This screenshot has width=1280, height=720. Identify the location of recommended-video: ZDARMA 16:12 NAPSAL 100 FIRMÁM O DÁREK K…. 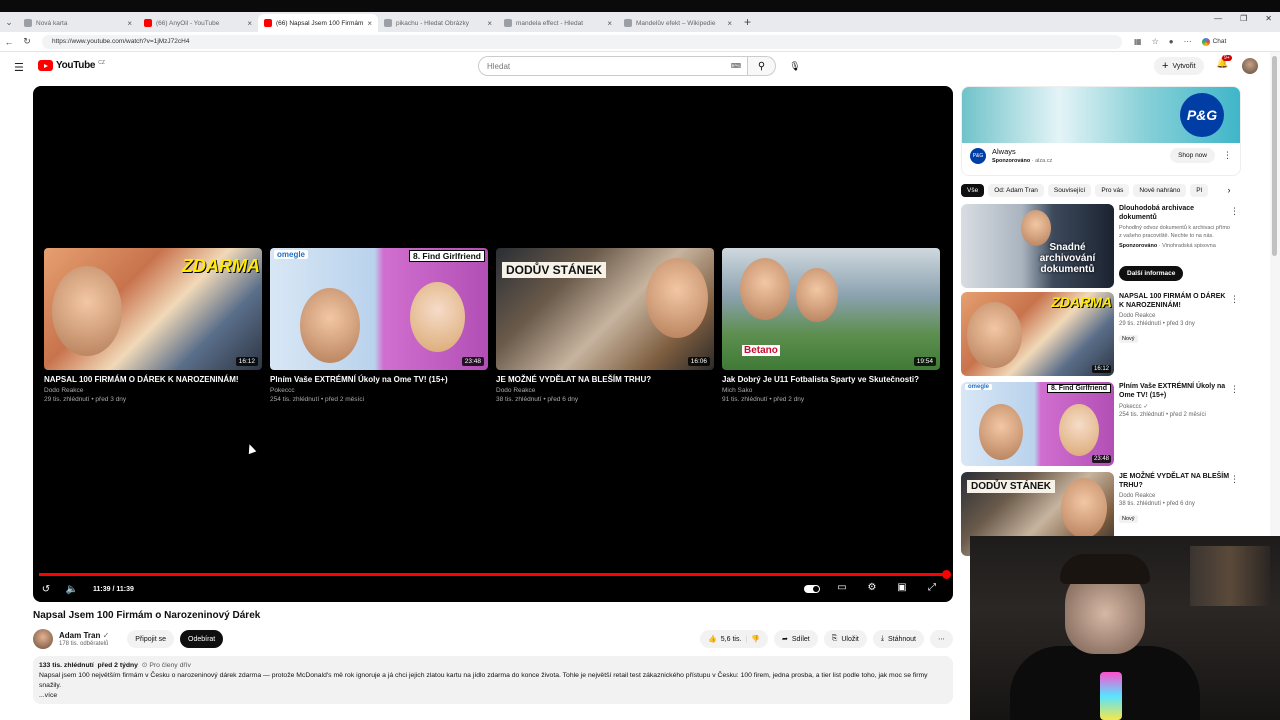
(1101, 334).